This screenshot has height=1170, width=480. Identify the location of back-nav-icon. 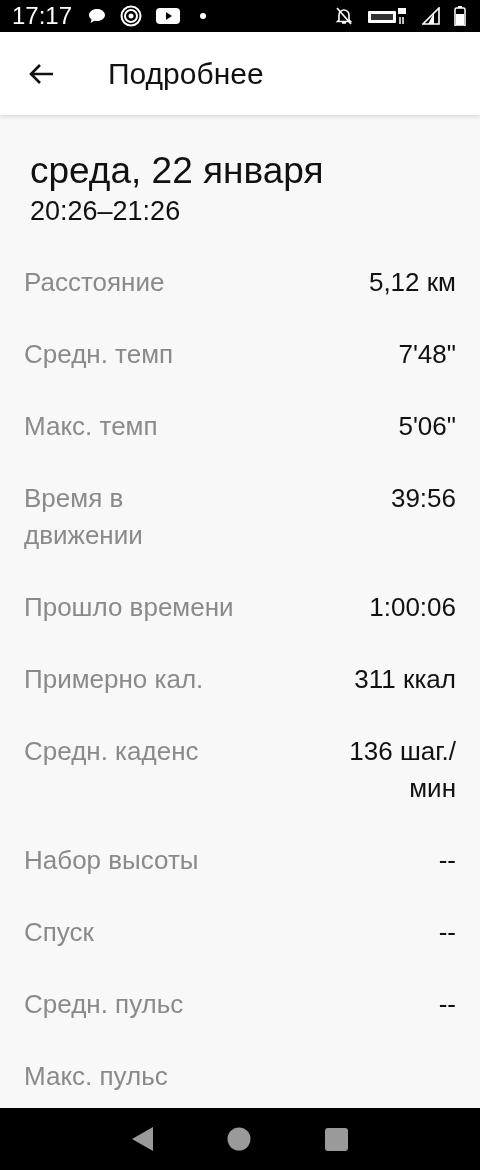
(142, 1139).